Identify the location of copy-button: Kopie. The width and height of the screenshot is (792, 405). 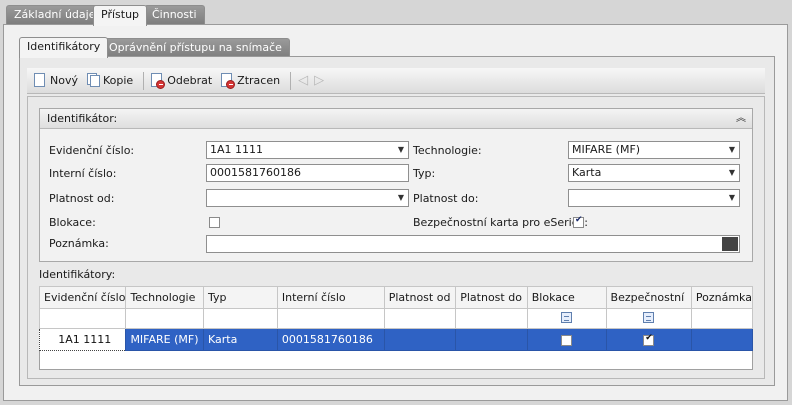
(109, 81).